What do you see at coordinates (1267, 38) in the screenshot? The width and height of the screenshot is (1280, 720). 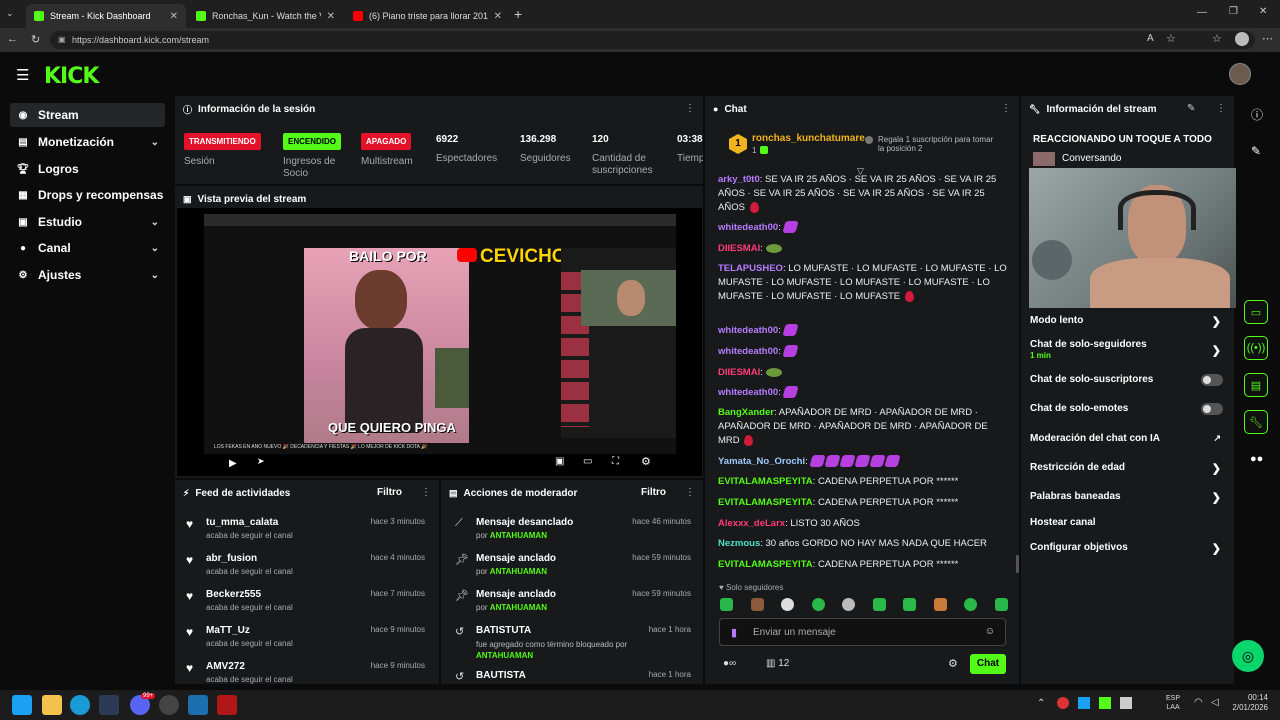 I see `more-menu-icon: ⋯` at bounding box center [1267, 38].